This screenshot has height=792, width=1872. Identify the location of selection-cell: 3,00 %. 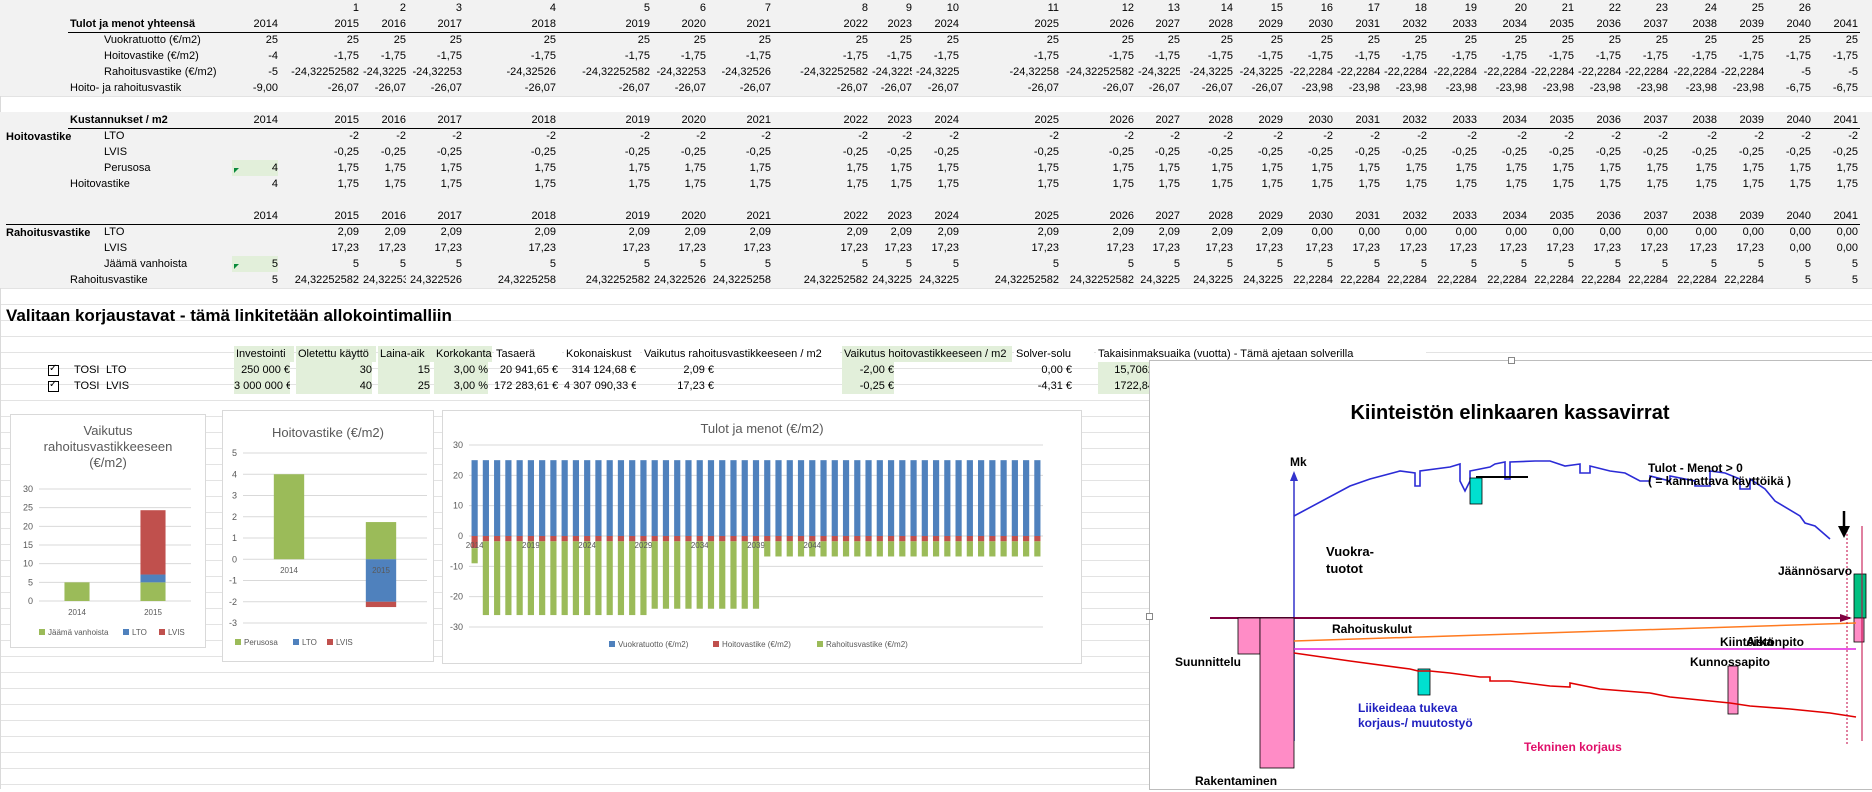
(461, 386).